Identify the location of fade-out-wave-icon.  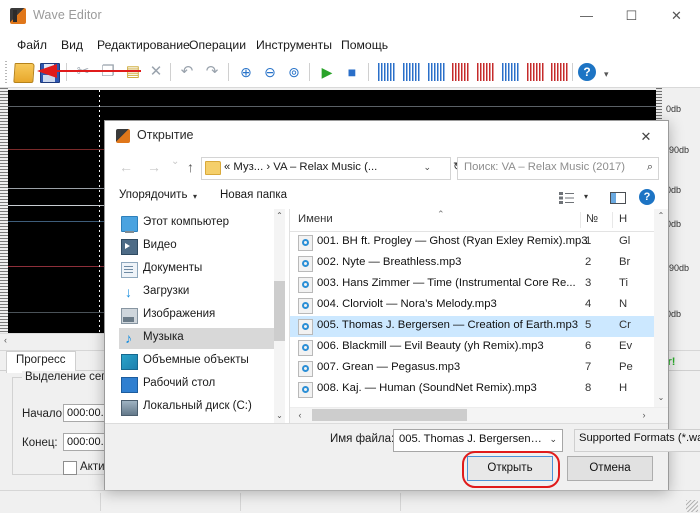
(412, 72).